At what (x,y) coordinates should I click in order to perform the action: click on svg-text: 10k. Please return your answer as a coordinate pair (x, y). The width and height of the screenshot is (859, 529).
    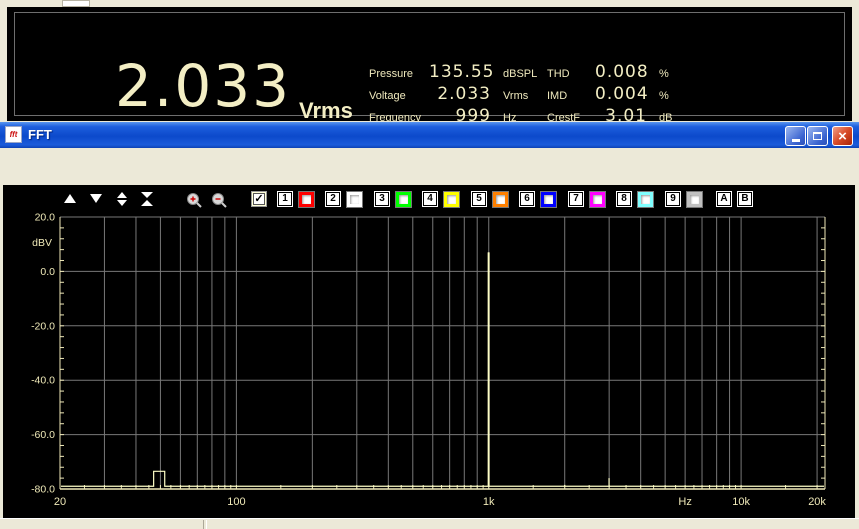
    Looking at the image, I should click on (741, 502).